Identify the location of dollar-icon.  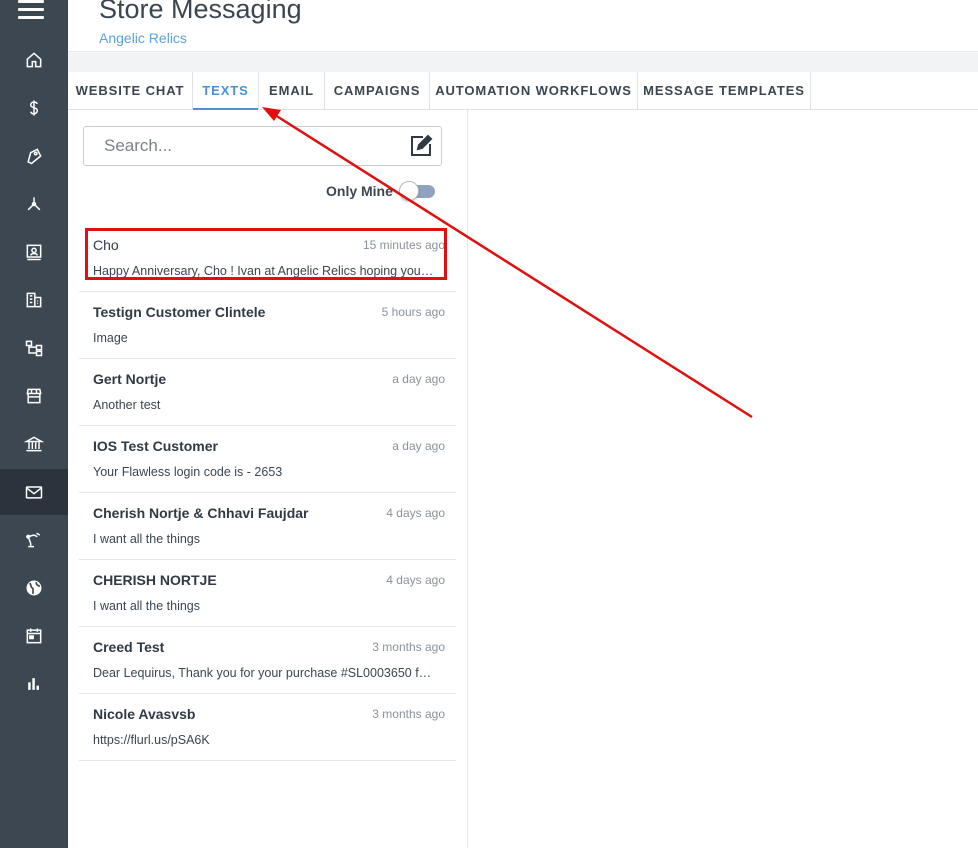
(34, 108).